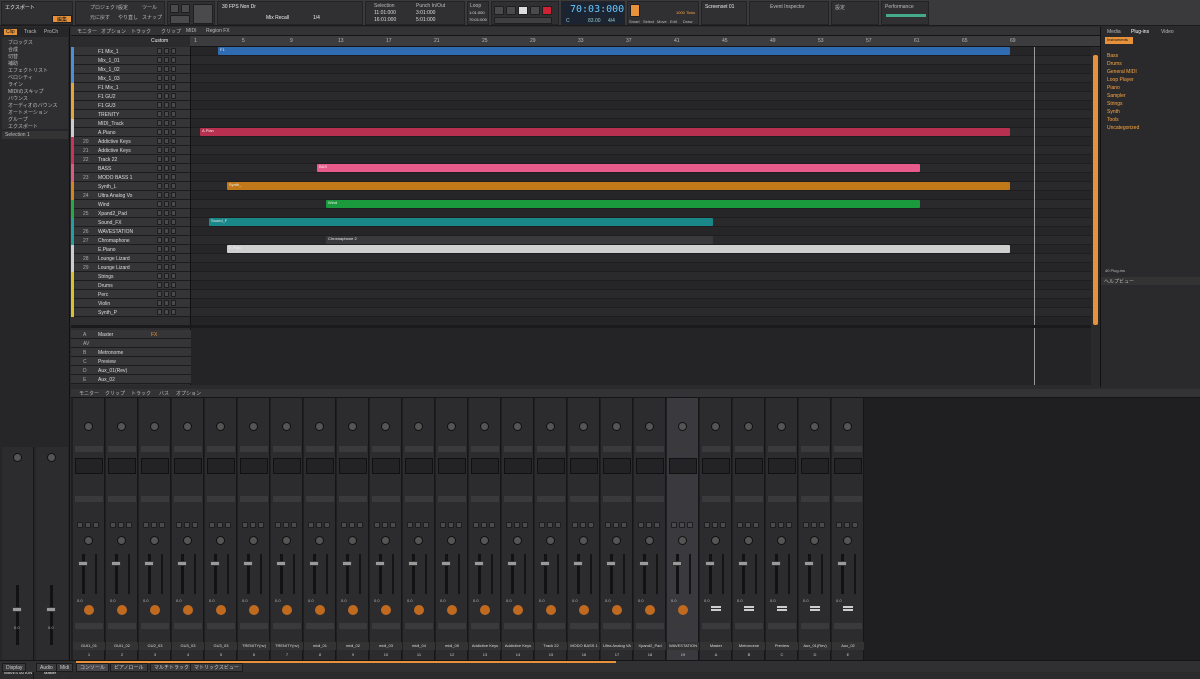 The image size is (1200, 679). Describe the element at coordinates (180, 19) in the screenshot. I see `ffc-button` at that location.